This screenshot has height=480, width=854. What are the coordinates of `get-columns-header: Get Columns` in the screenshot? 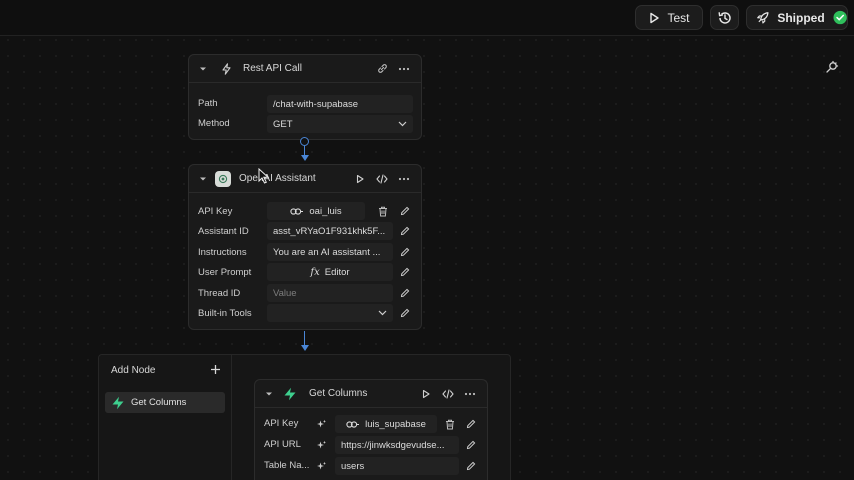 It's located at (371, 394).